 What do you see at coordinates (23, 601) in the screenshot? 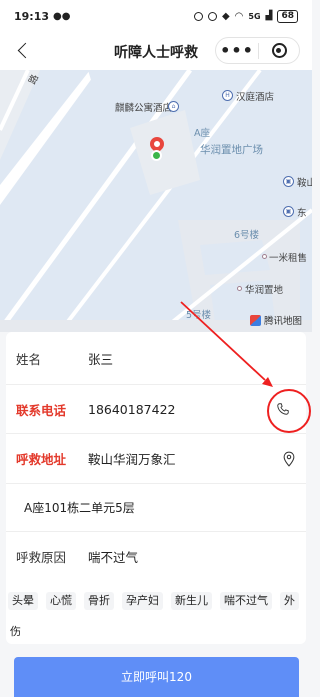
I see `reason-tag: 头晕` at bounding box center [23, 601].